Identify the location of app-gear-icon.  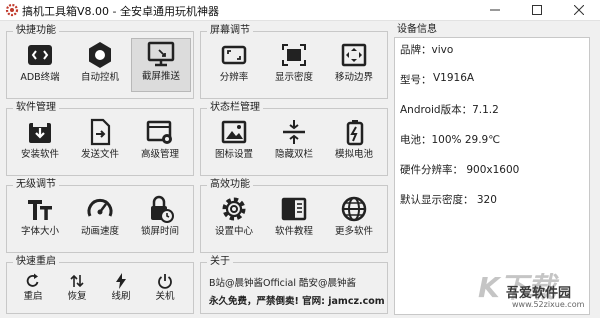
(12, 10).